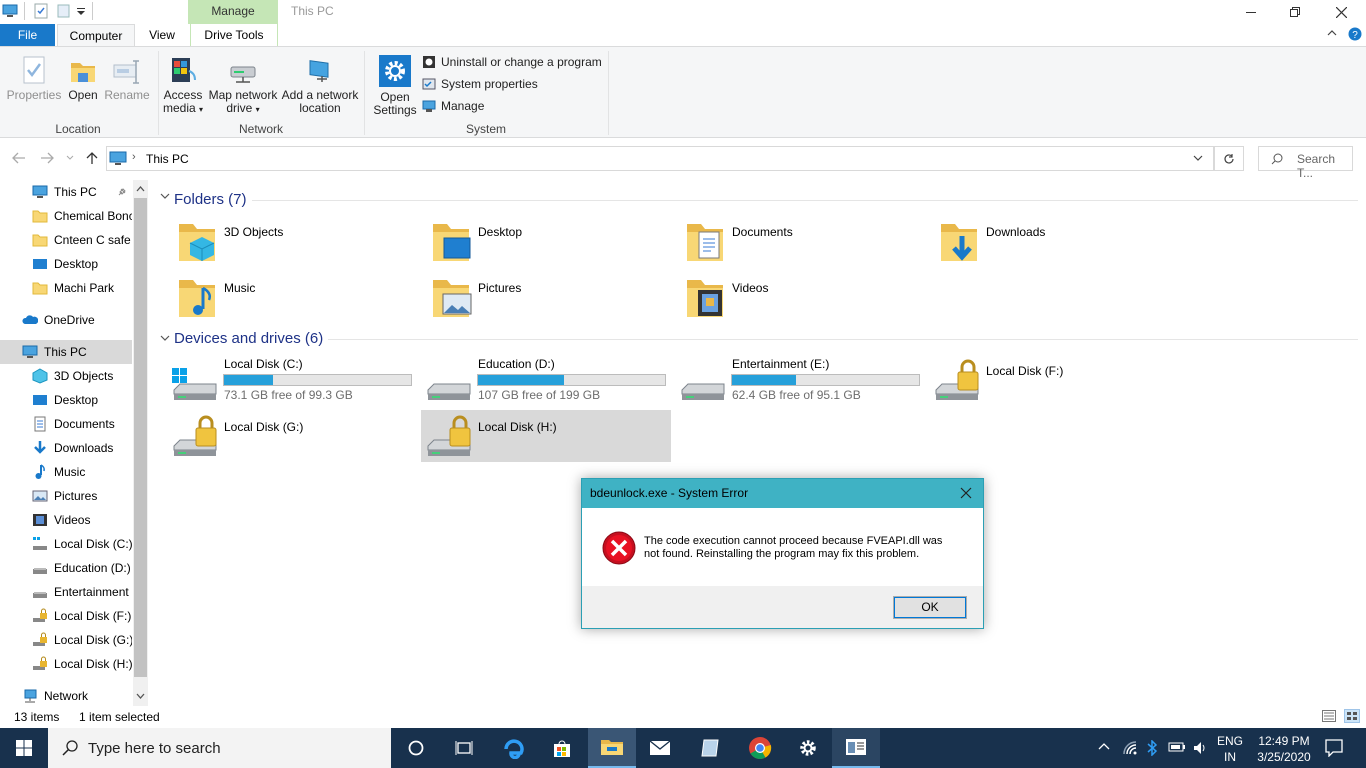 Image resolution: width=1366 pixels, height=768 pixels. Describe the element at coordinates (66, 472) in the screenshot. I see `nav-music: Music` at that location.